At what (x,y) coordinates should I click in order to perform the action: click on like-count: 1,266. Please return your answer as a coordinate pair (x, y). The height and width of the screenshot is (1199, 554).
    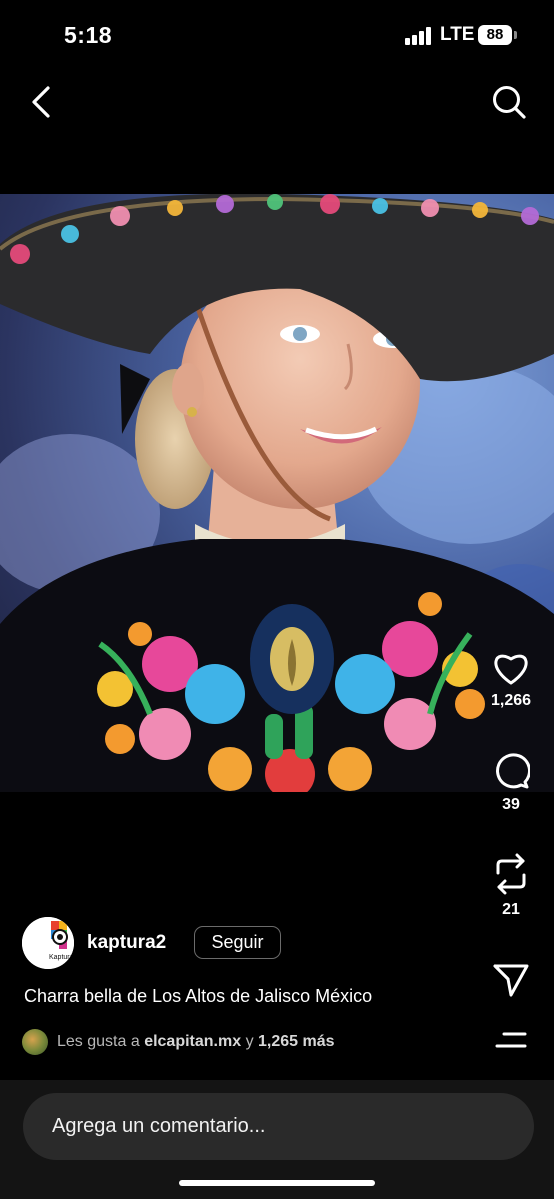
    Looking at the image, I should click on (511, 700).